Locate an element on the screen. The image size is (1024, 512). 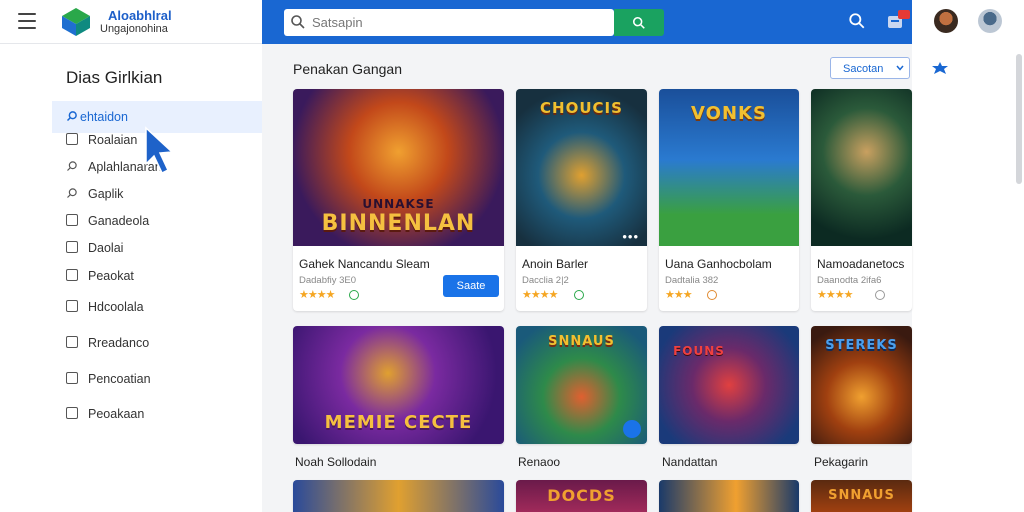
sidebar-item-label: Daolai is located at coordinates (106, 248).